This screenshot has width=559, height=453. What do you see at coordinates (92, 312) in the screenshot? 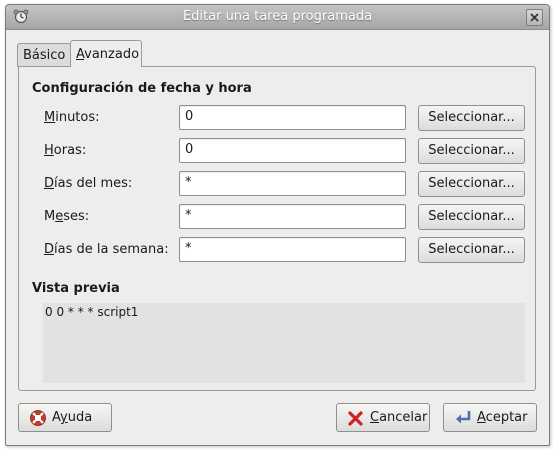
I see `preview-text: 0 0 * * * script1` at bounding box center [92, 312].